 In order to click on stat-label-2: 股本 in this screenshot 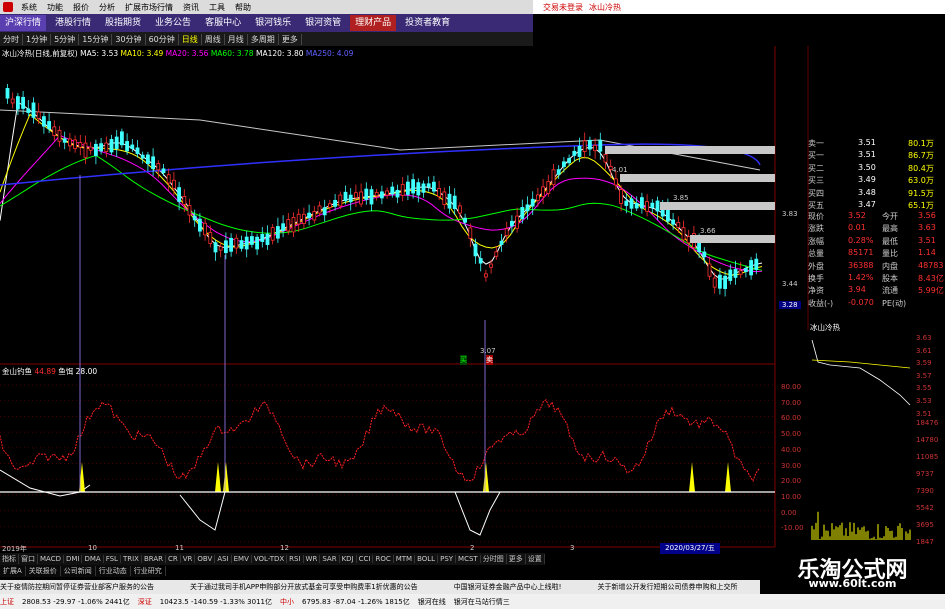, I will do `click(890, 278)`.